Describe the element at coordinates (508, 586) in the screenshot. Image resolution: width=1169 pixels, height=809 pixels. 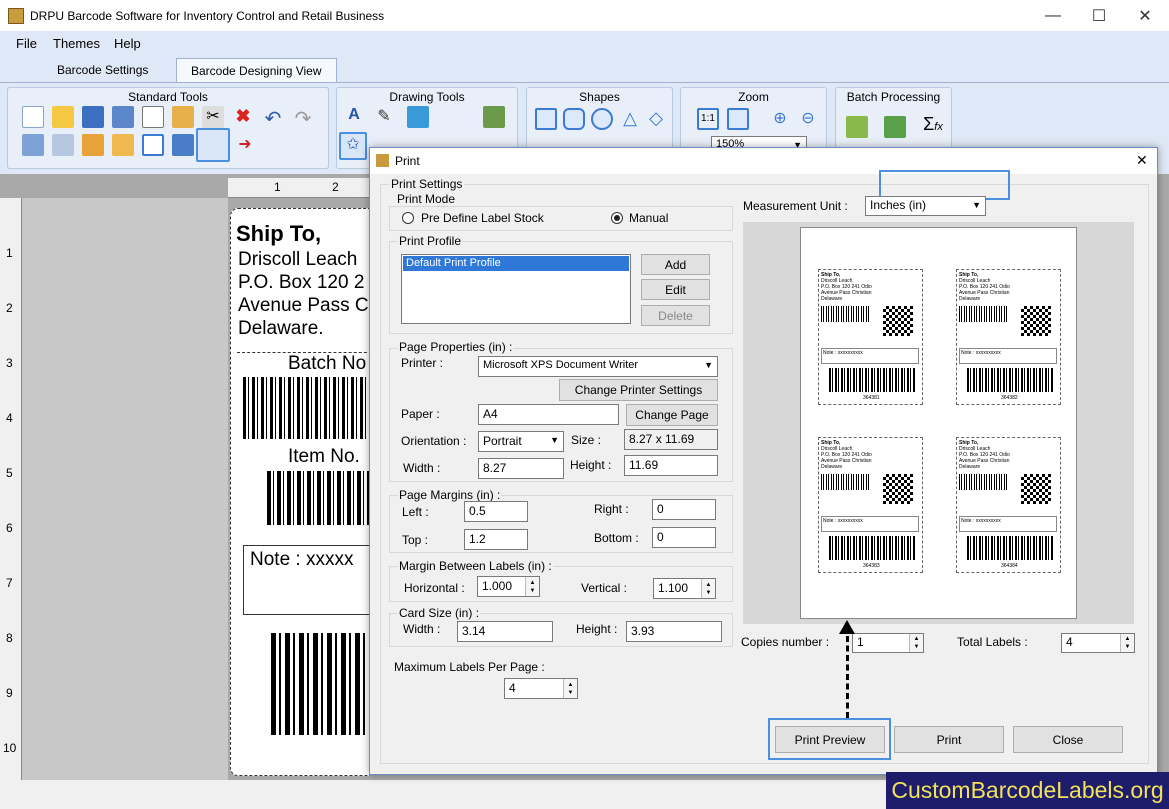
I see `horizontal-stepper: 1.000 ▲ ▼` at that location.